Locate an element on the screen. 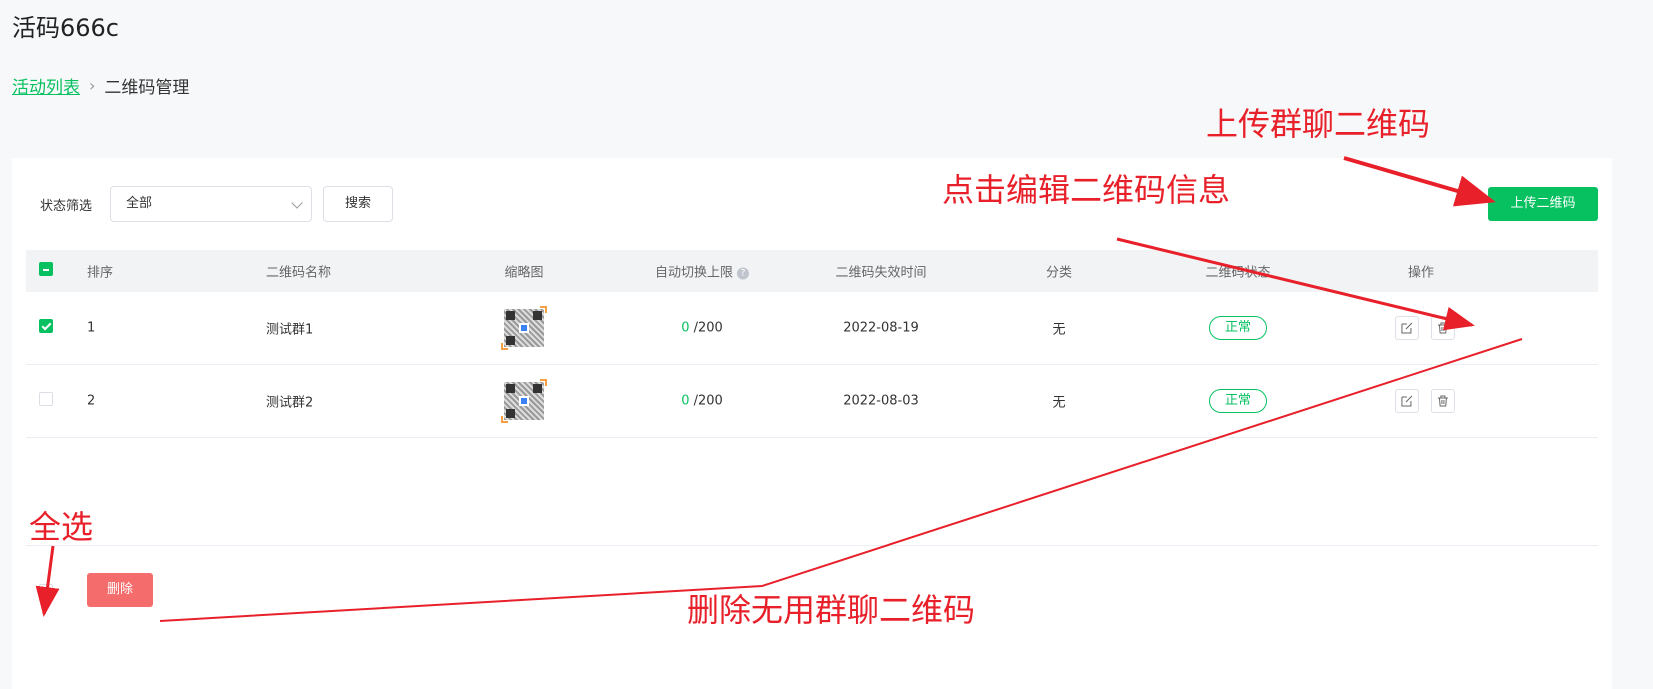 The image size is (1653, 689). row-expire: 2022-08-19 is located at coordinates (881, 328).